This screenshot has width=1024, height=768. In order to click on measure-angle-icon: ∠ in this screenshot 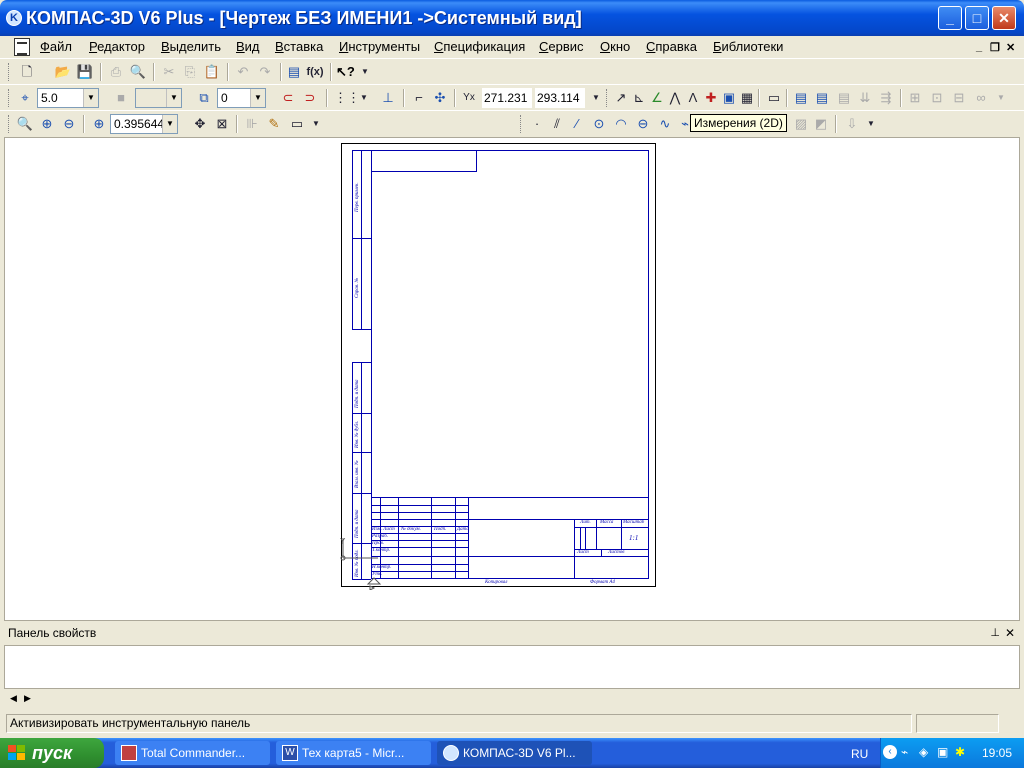, I will do `click(657, 98)`.